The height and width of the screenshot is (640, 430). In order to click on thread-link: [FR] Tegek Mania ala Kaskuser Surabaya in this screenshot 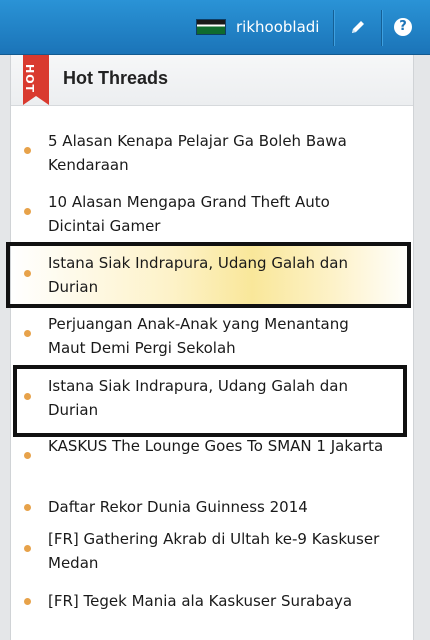, I will do `click(218, 601)`.